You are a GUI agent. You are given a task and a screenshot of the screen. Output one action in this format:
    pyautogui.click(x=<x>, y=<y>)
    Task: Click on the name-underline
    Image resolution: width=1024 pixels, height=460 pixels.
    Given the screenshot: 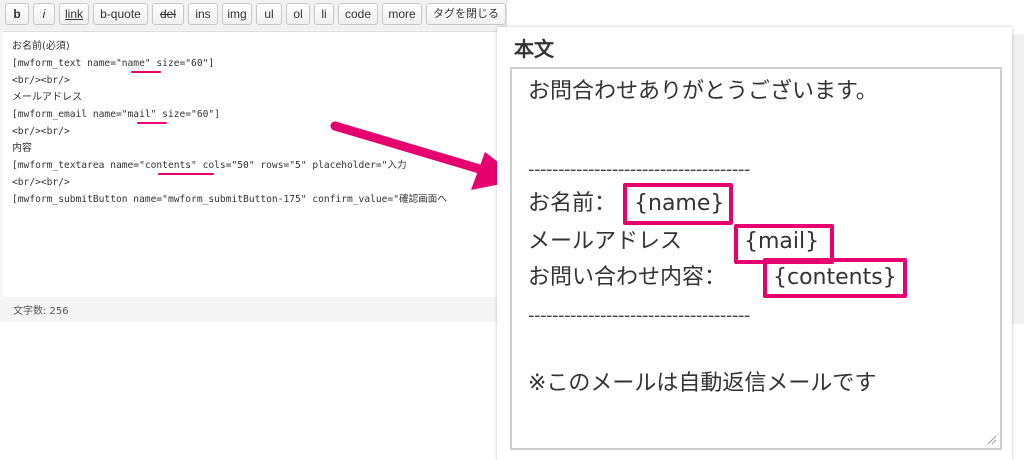 What is the action you would take?
    pyautogui.click(x=146, y=72)
    